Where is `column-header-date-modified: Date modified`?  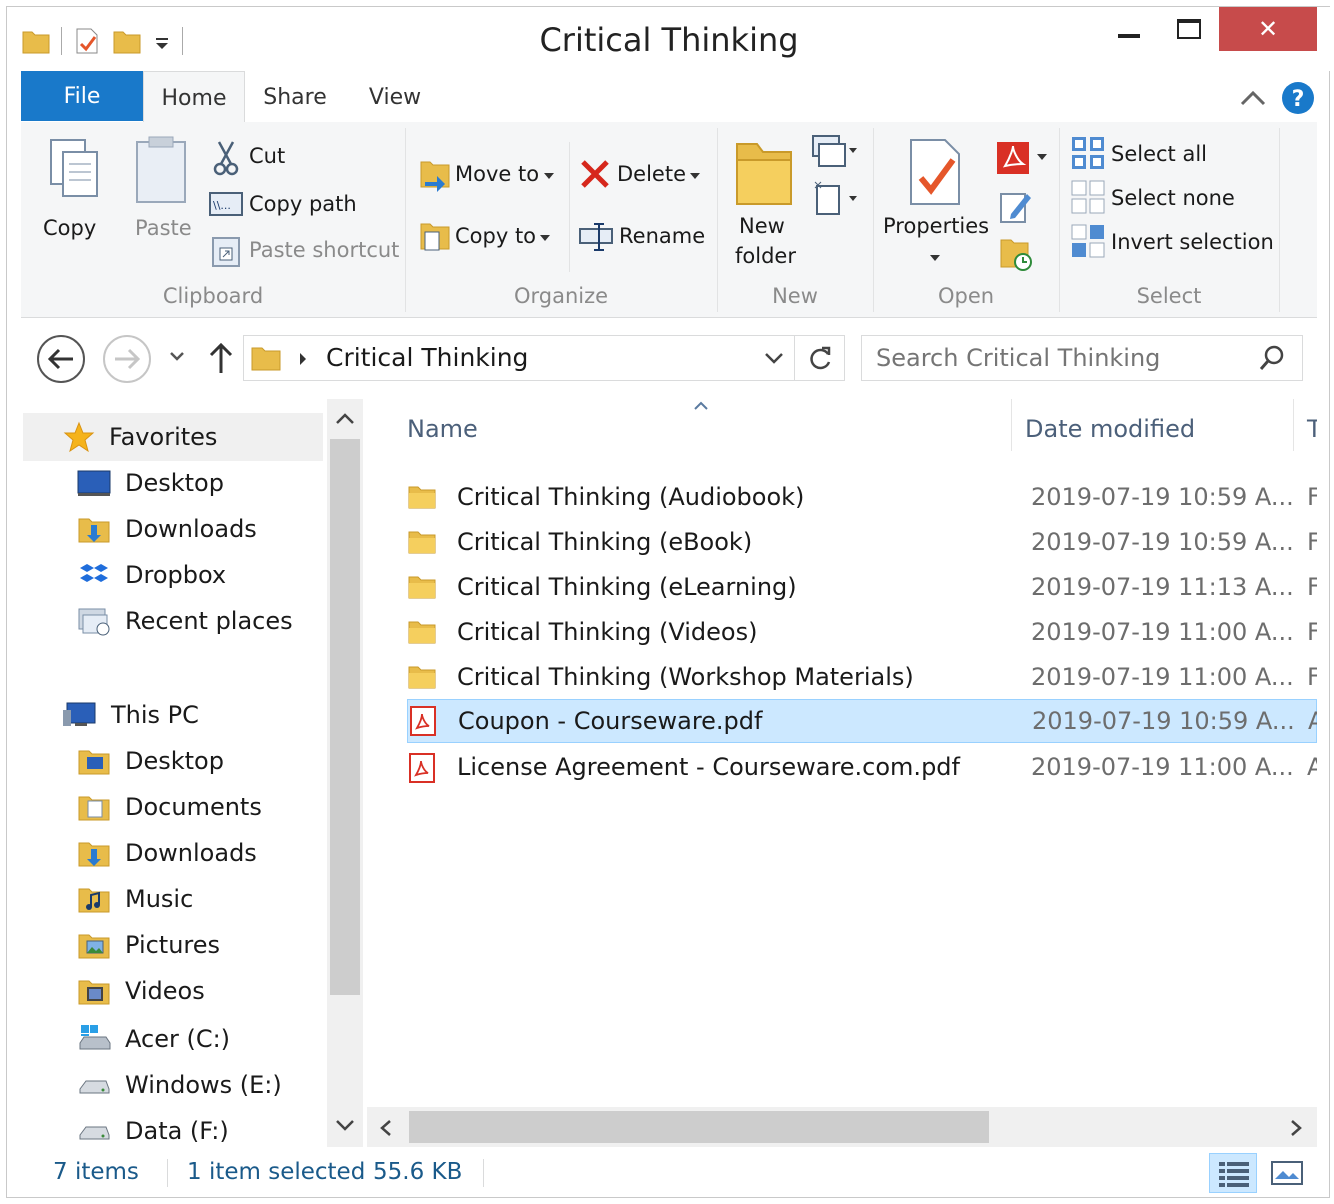
column-header-date-modified: Date modified is located at coordinates (1110, 429).